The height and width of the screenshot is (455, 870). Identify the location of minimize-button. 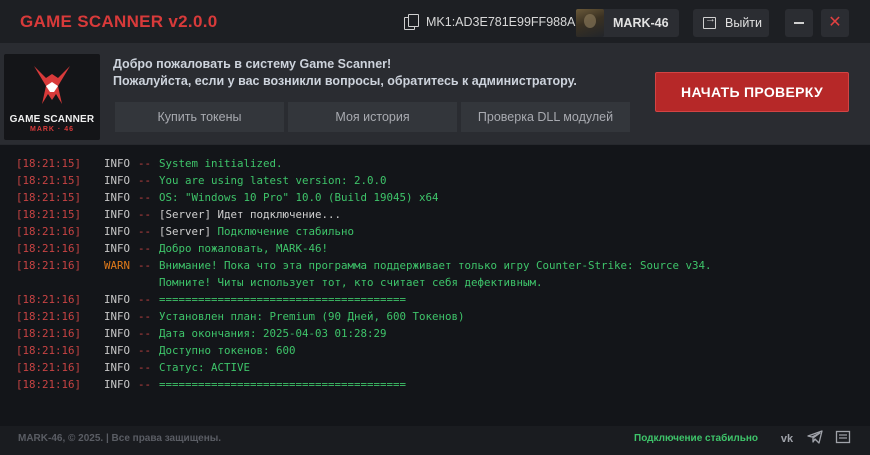
(799, 23).